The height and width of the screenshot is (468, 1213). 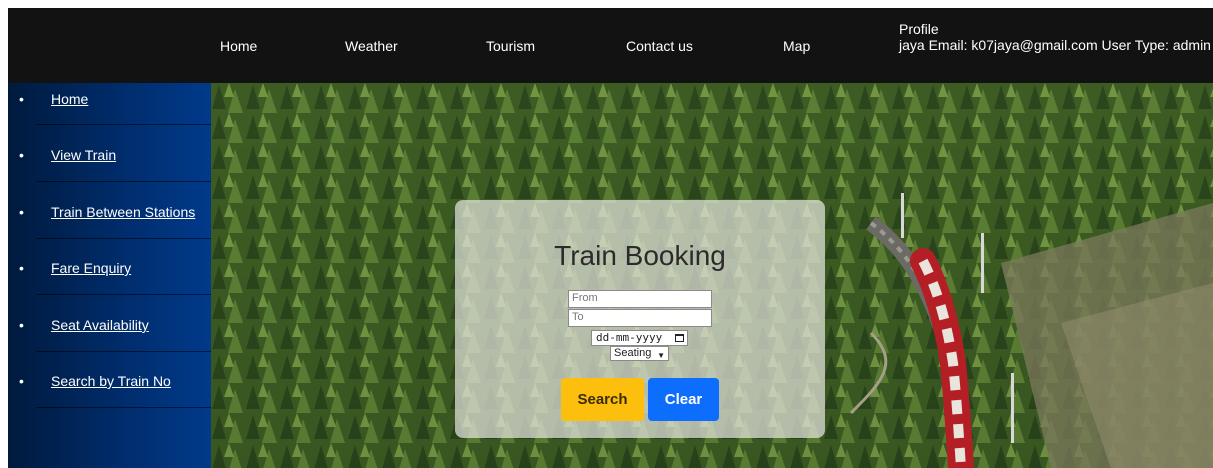 What do you see at coordinates (629, 337) in the screenshot?
I see `date-placeholder: dd-mm-yyyy` at bounding box center [629, 337].